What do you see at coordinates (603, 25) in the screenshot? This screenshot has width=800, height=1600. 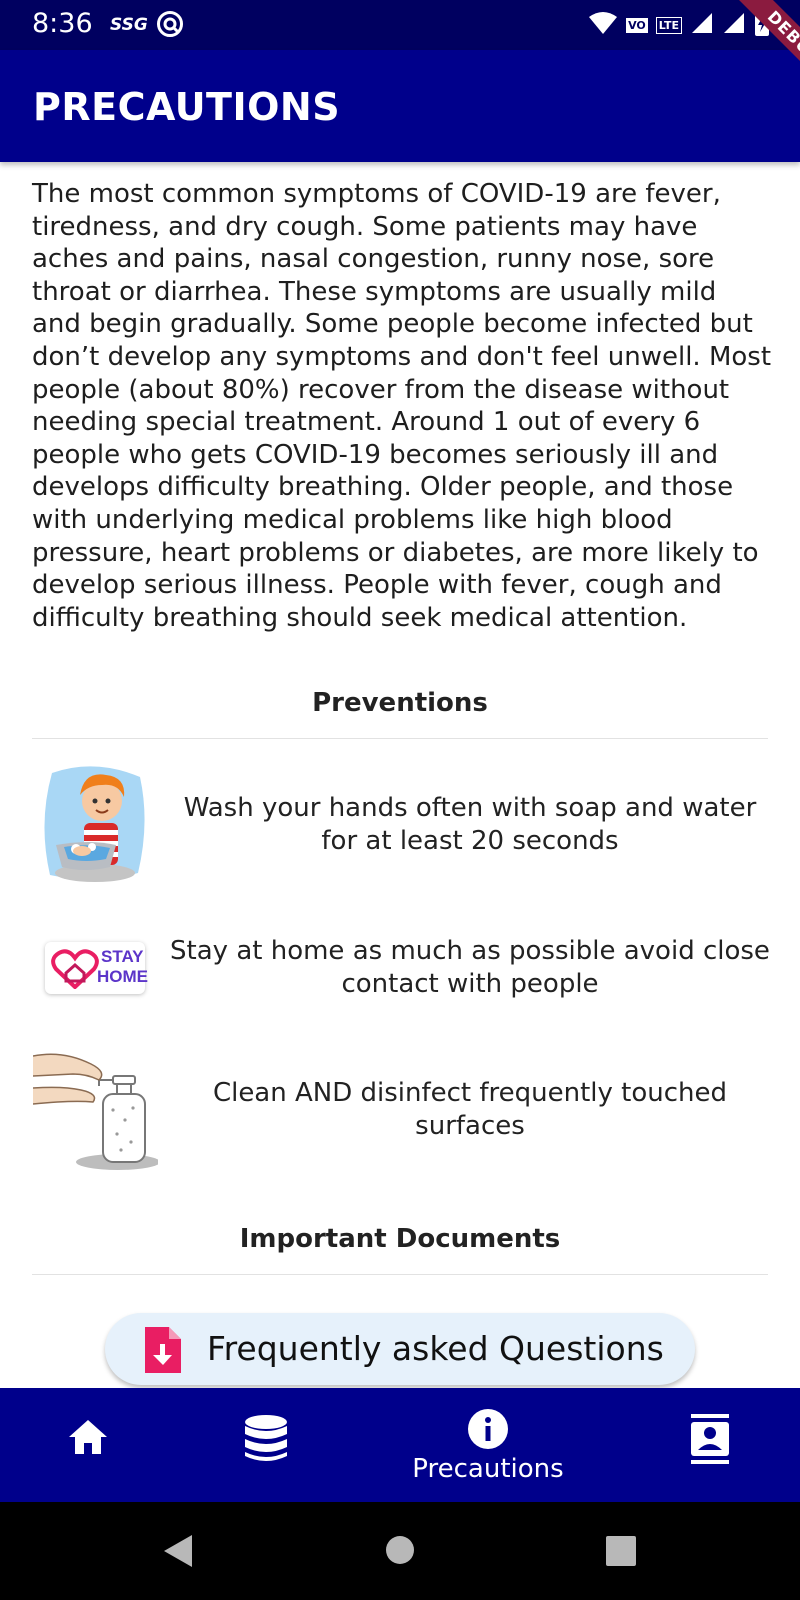 I see `wifi-icon` at bounding box center [603, 25].